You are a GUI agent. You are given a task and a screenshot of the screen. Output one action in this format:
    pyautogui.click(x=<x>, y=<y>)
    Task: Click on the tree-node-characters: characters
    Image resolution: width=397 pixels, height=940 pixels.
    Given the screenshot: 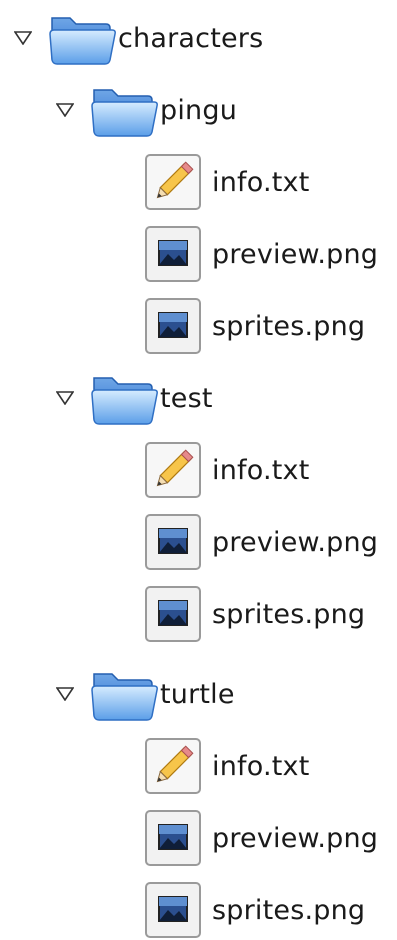 What is the action you would take?
    pyautogui.click(x=137, y=38)
    